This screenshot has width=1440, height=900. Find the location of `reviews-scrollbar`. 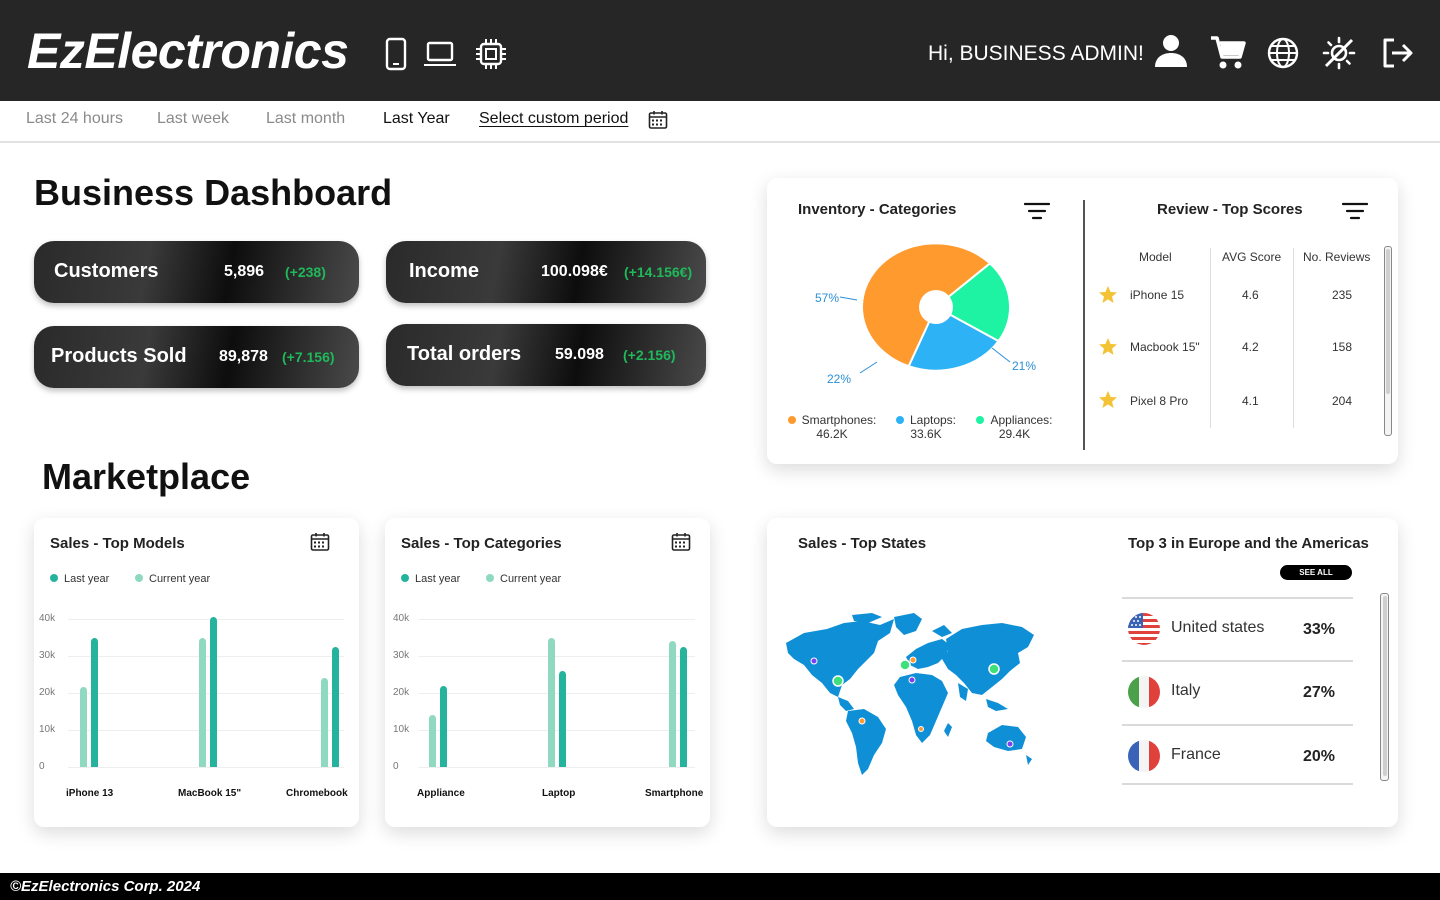

reviews-scrollbar is located at coordinates (1388, 341).